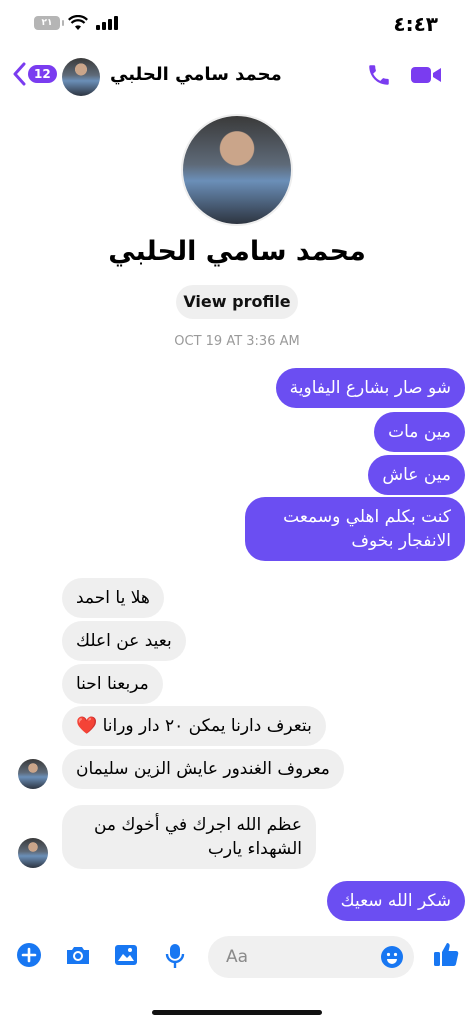  I want to click on outgoing-message: كنت بكلم اهلي وسمعت الانفجار بخوف, so click(355, 529).